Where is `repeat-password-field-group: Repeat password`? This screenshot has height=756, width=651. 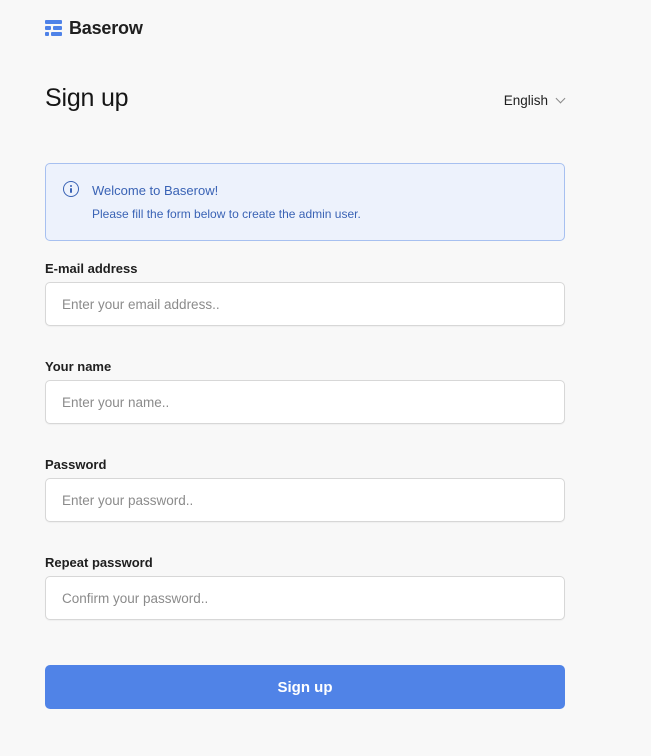
repeat-password-field-group: Repeat password is located at coordinates (305, 587).